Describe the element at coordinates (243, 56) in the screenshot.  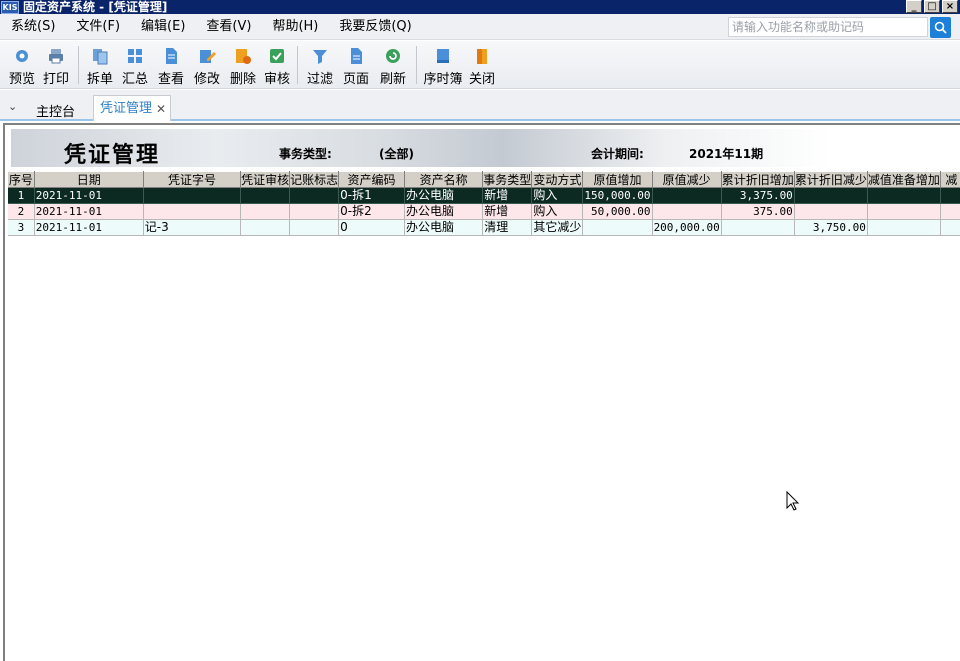
I see `delete-icon` at that location.